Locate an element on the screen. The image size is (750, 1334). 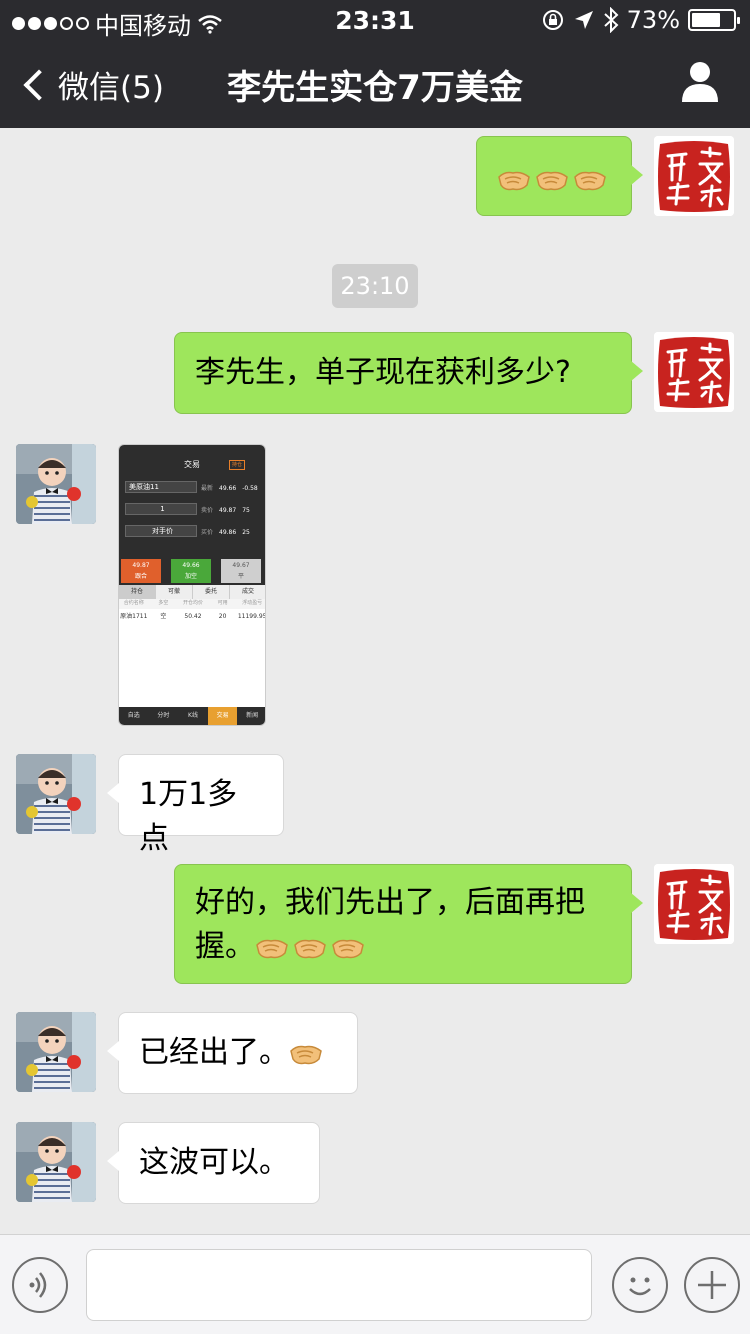
message-text: 这波可以。 is located at coordinates (214, 1162).